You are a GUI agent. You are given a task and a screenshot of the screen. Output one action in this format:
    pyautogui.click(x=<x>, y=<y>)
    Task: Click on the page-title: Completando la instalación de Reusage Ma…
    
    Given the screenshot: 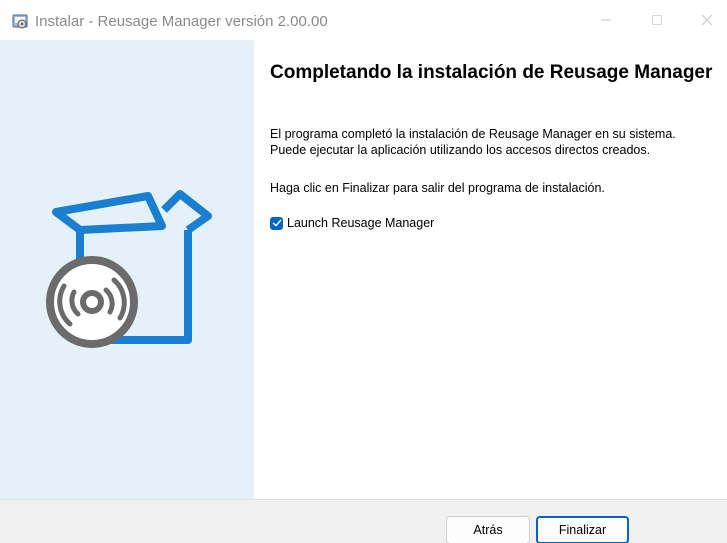 What is the action you would take?
    pyautogui.click(x=491, y=72)
    